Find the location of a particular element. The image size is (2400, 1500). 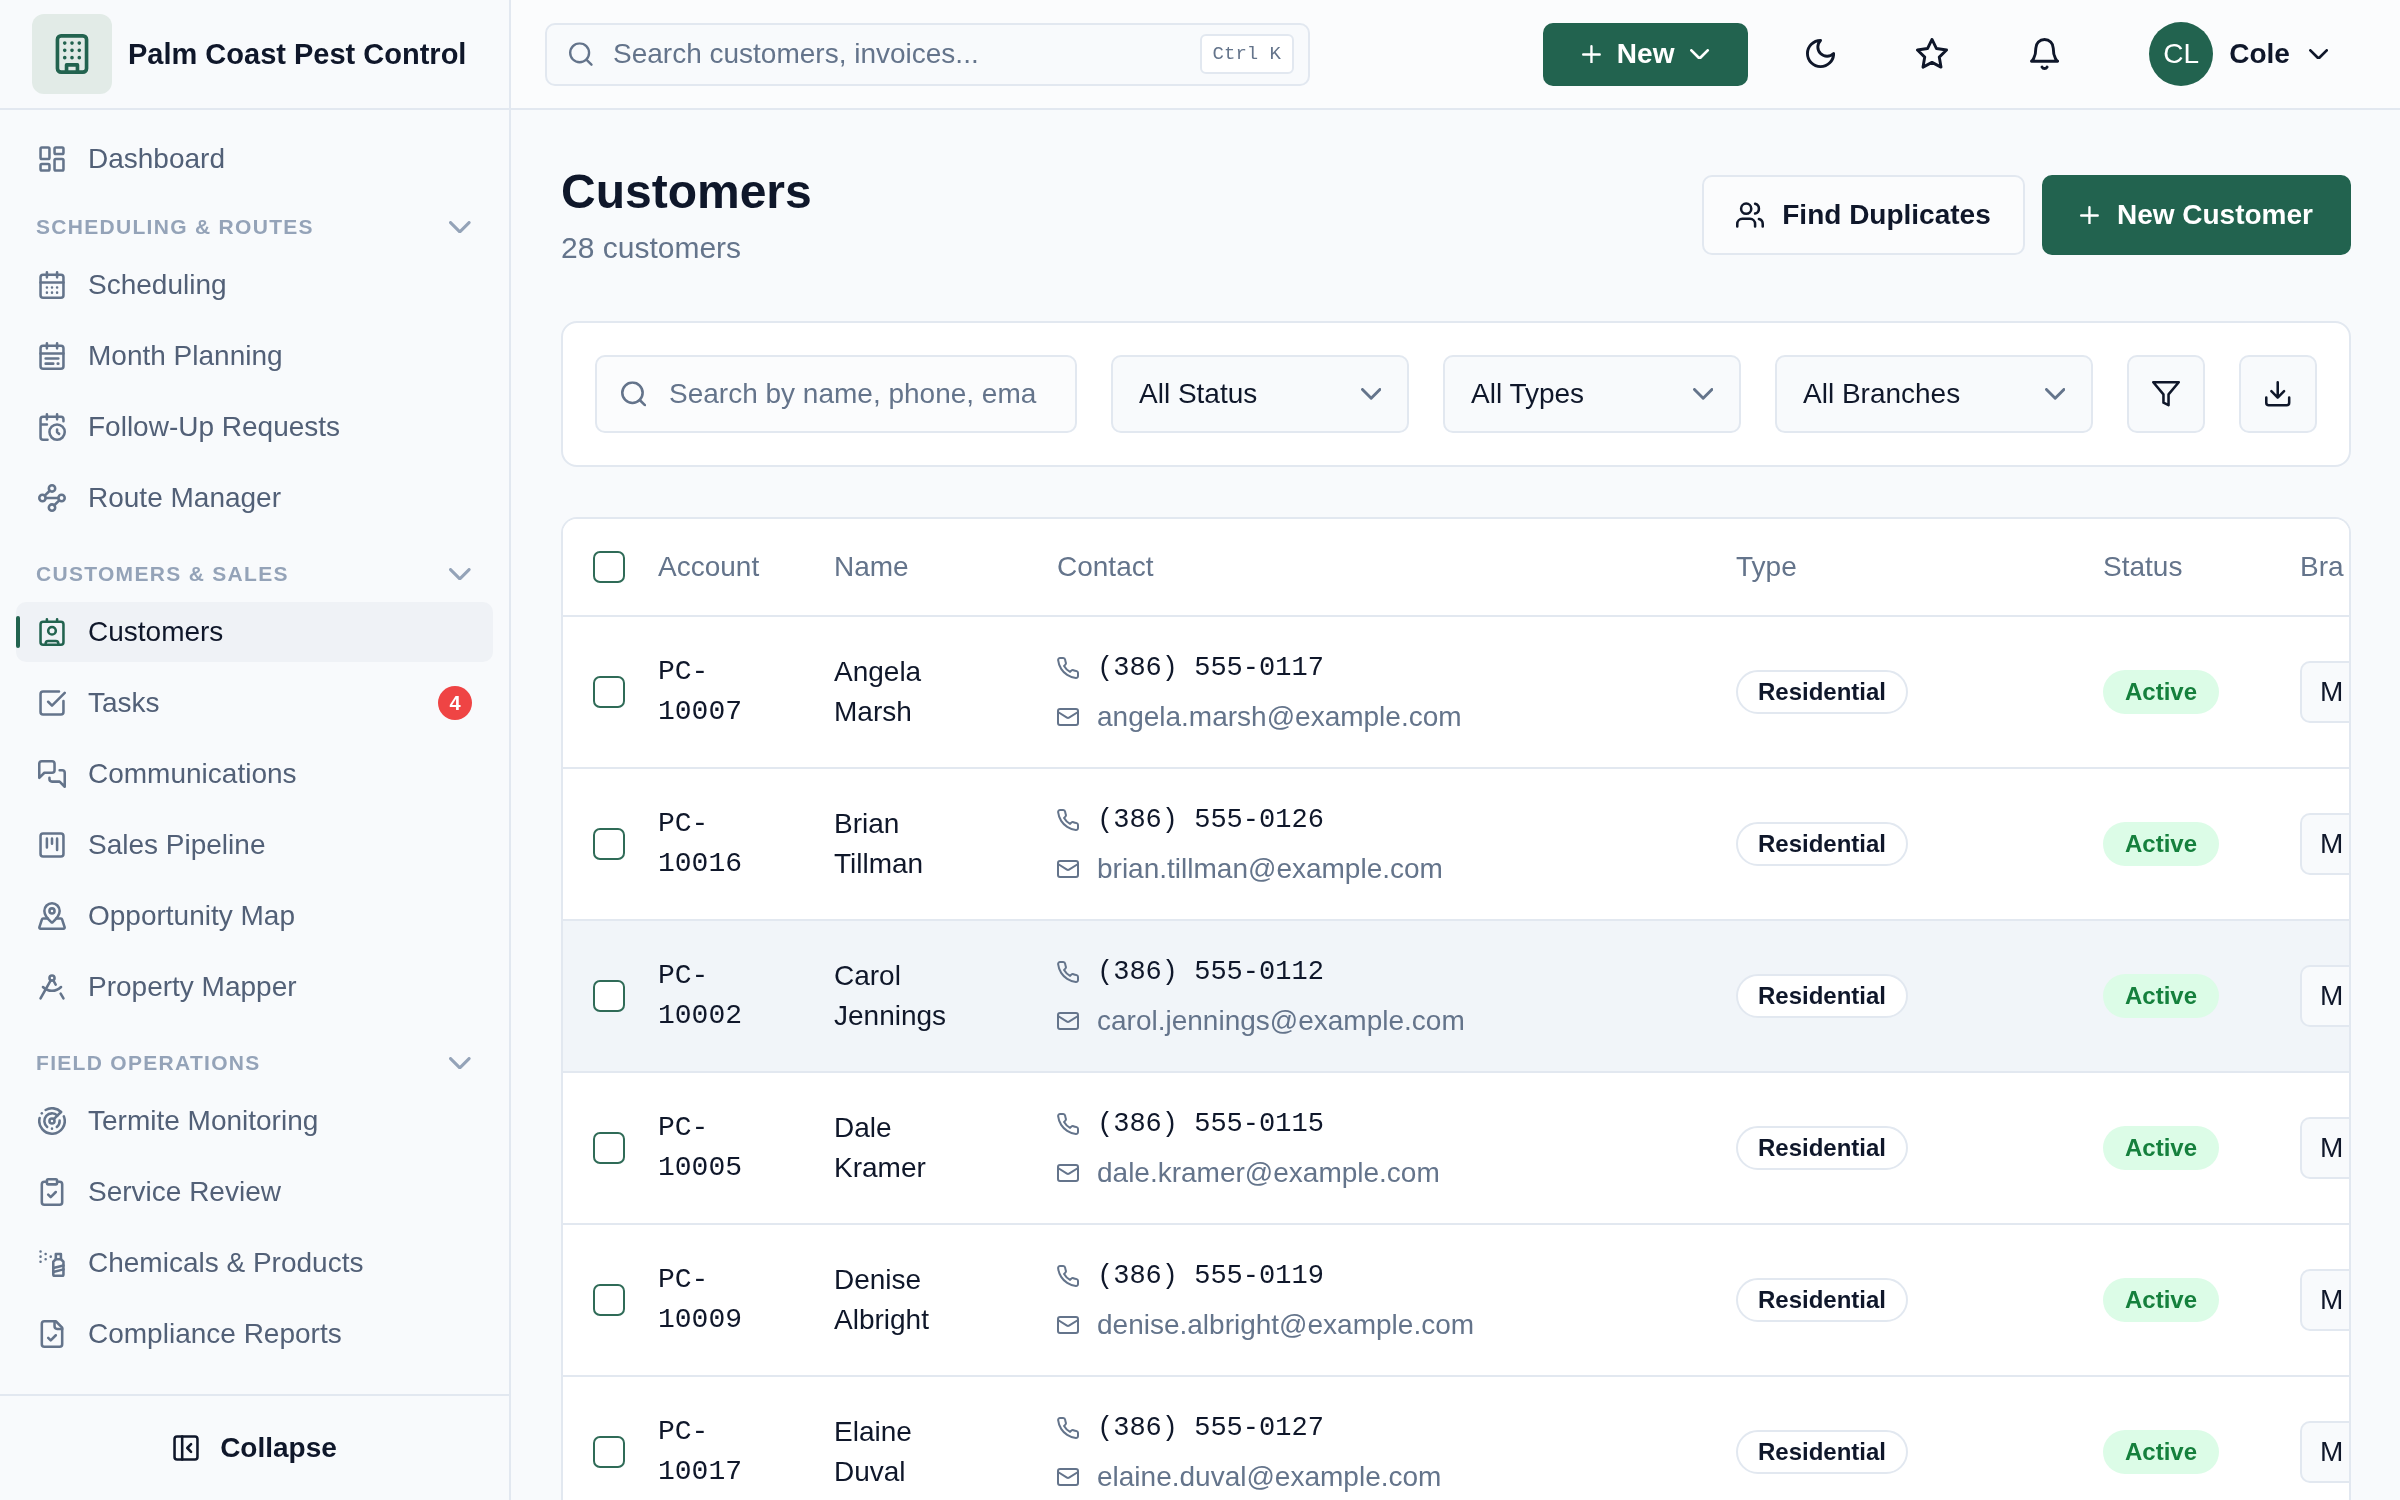

sidebar-item: Dashboard is located at coordinates (254, 159).